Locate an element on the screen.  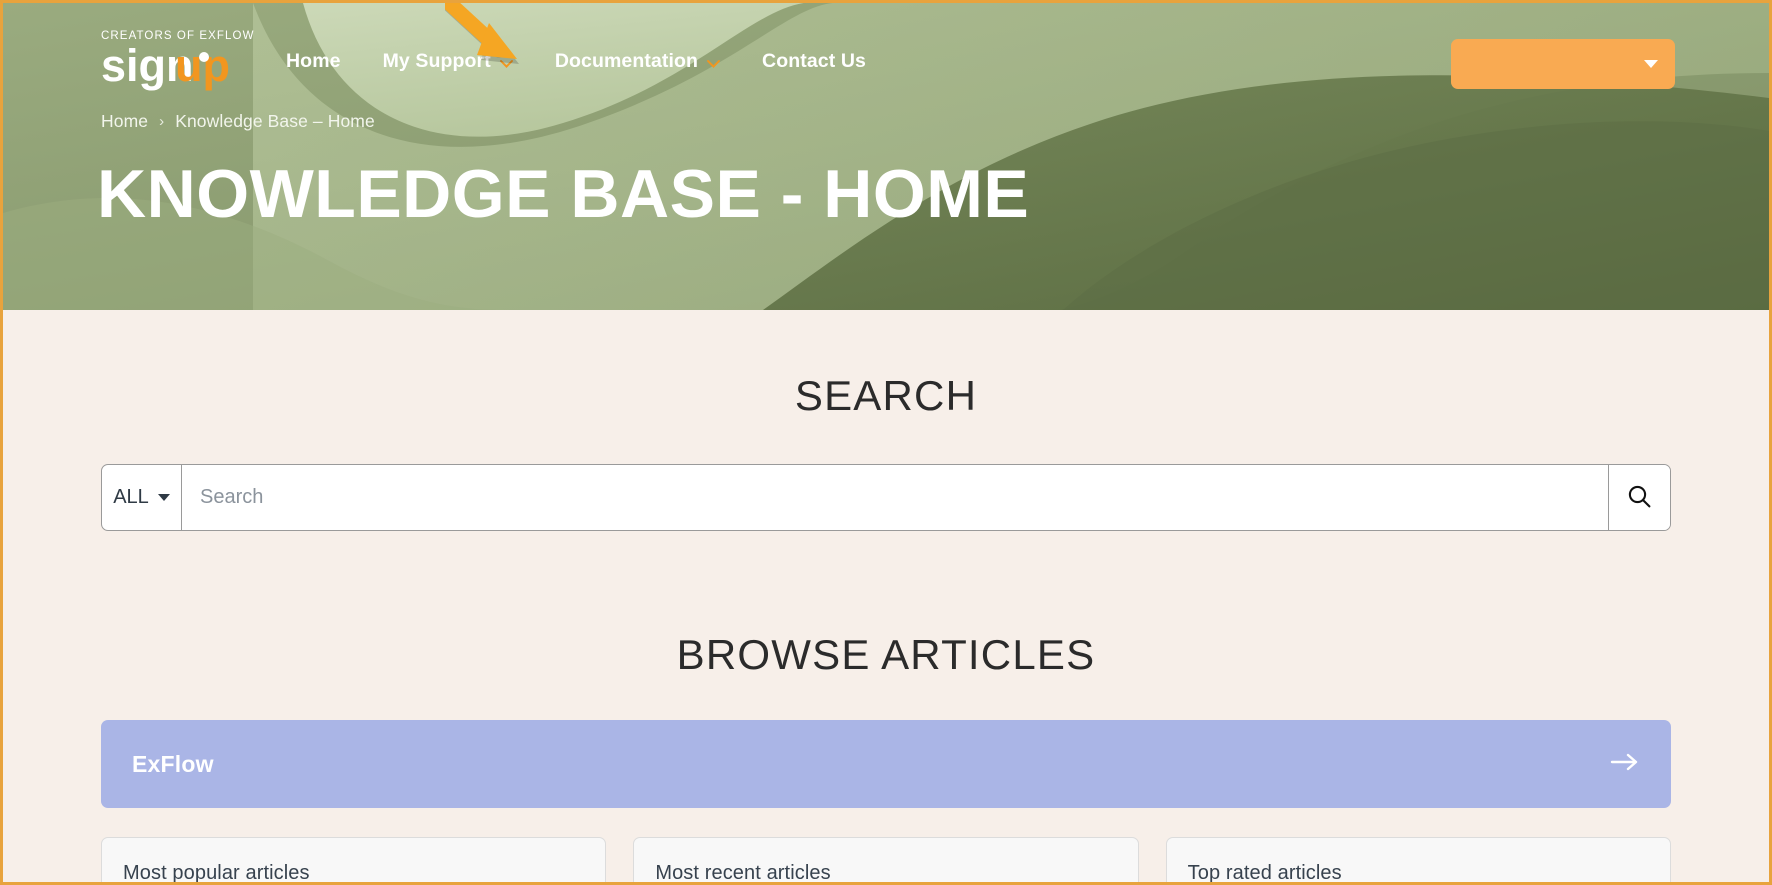
article-list-most-recent: Most recent articles is located at coordinates (886, 860).